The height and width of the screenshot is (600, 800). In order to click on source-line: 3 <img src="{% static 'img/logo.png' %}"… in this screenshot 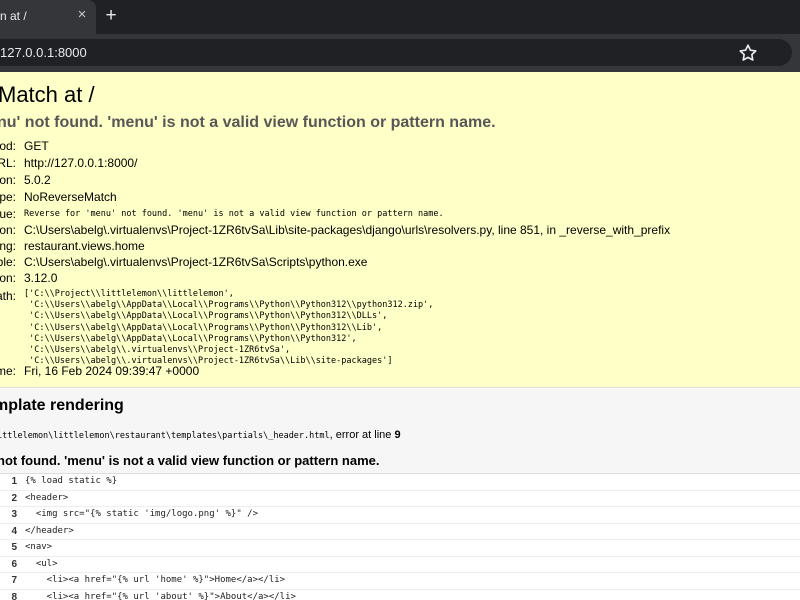, I will do `click(400, 515)`.